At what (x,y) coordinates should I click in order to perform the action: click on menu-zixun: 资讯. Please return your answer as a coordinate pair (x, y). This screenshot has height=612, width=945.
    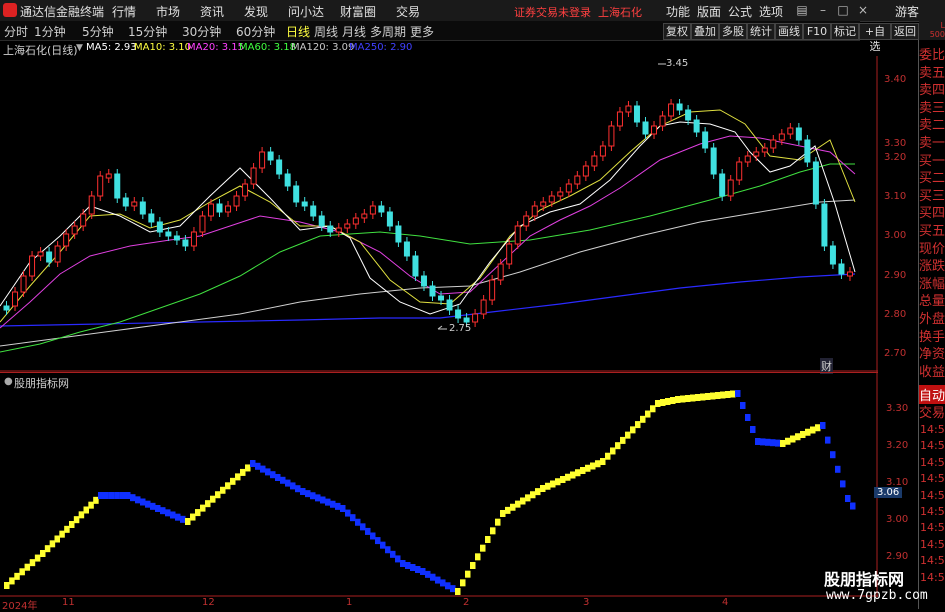
    Looking at the image, I should click on (212, 11).